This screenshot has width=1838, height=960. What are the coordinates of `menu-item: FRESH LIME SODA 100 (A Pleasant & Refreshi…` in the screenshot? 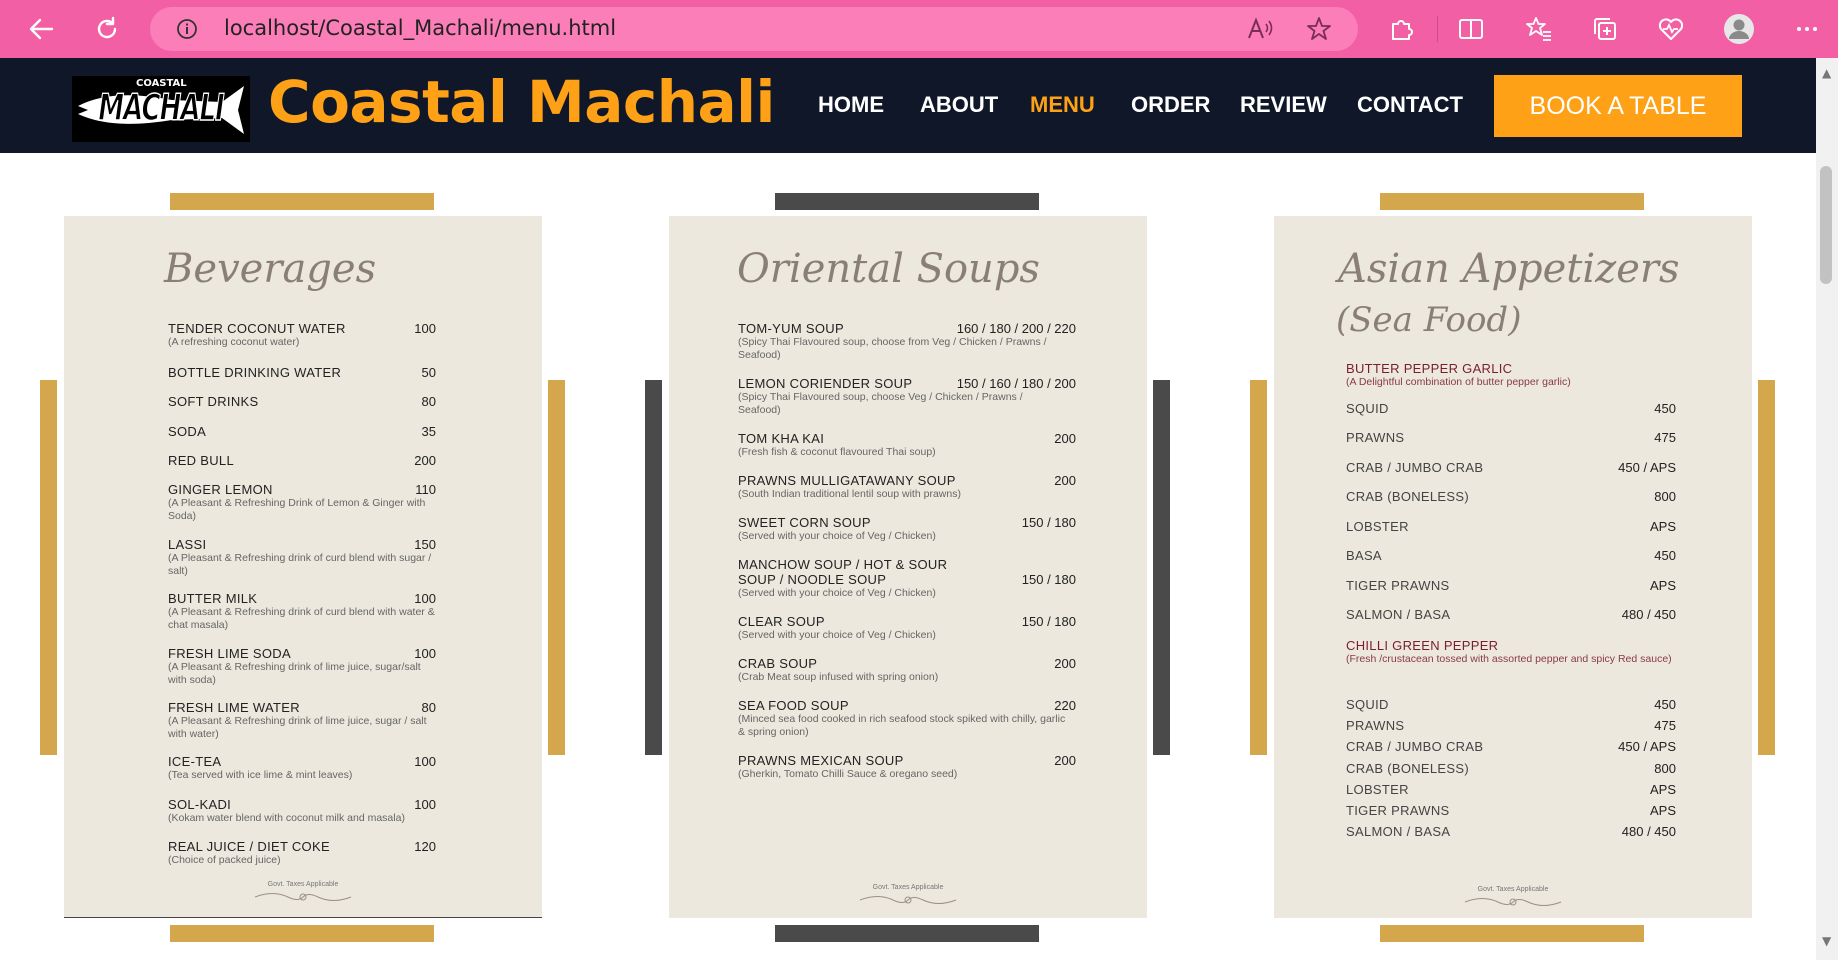 It's located at (302, 666).